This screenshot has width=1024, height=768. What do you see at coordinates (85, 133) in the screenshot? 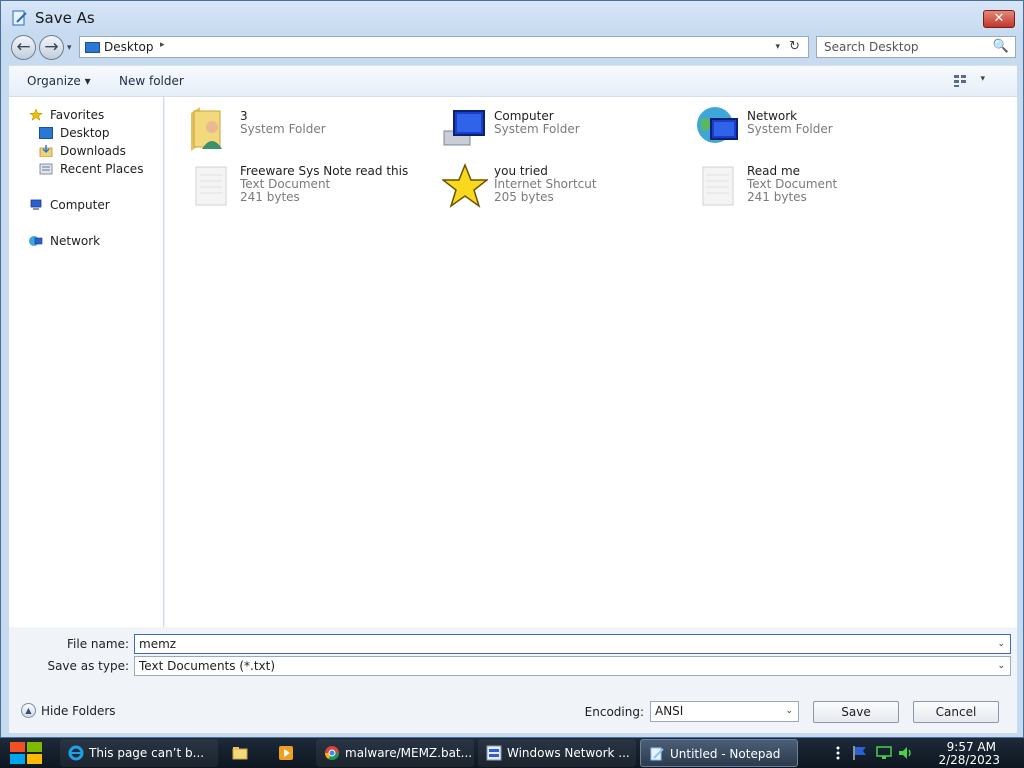
I see `sidebar-label: Desktop` at bounding box center [85, 133].